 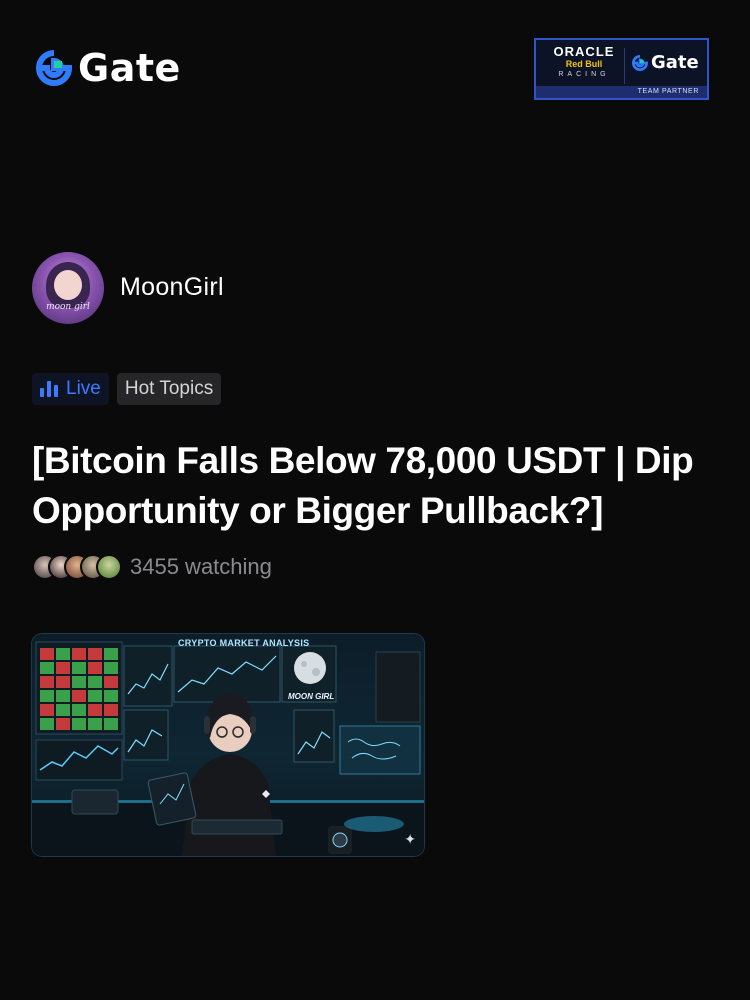 I want to click on author-avatar: moon girl, so click(x=68, y=288).